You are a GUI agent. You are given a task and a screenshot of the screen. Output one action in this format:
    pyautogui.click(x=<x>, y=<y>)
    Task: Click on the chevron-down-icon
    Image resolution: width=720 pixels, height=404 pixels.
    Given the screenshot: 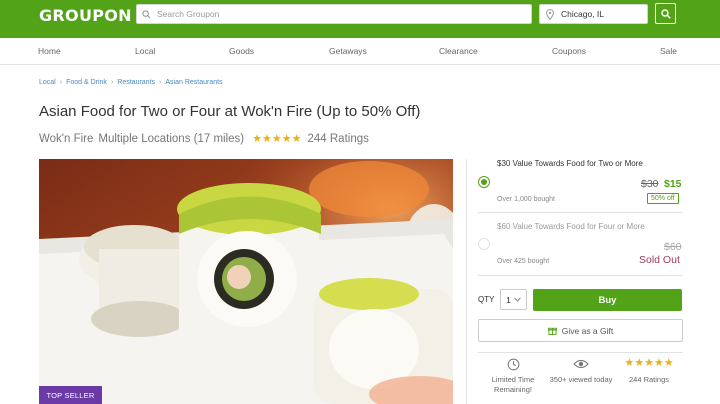 What is the action you would take?
    pyautogui.click(x=517, y=299)
    